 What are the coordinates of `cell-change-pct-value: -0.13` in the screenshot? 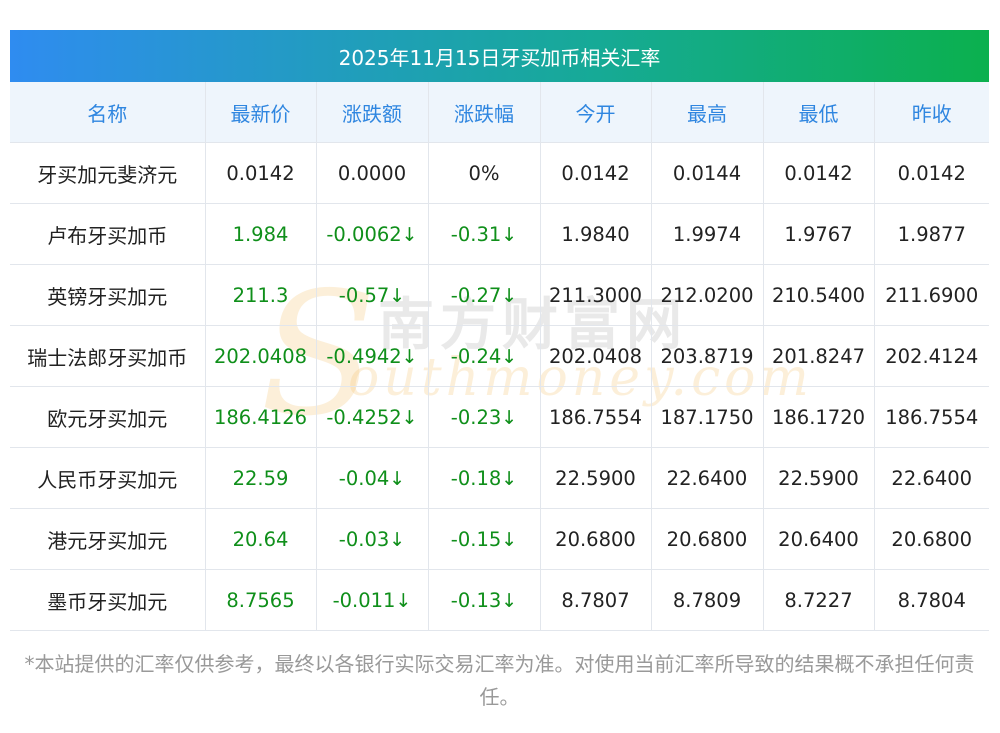 It's located at (476, 600).